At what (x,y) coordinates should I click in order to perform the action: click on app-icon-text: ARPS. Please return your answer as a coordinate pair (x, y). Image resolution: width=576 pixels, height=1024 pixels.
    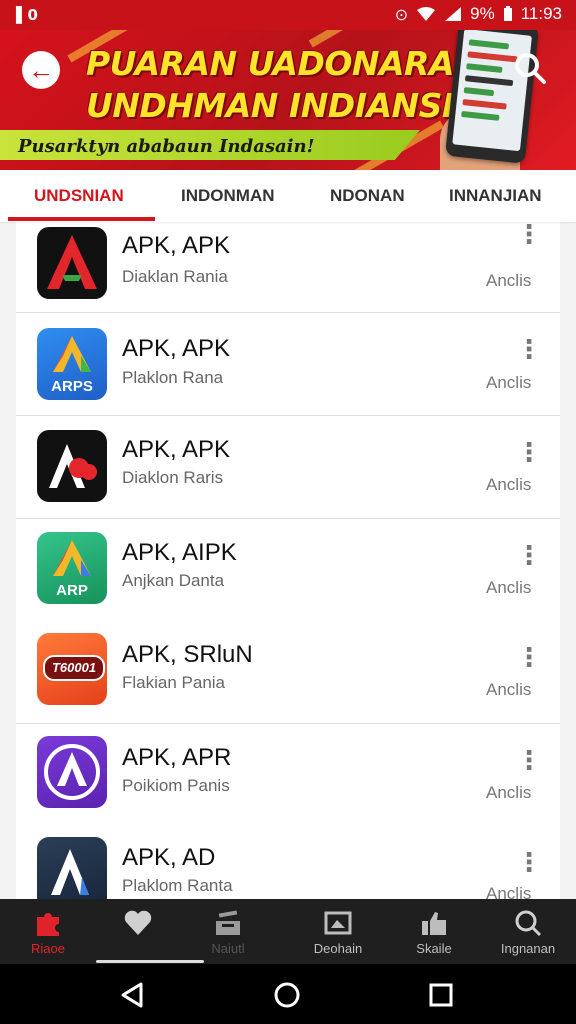
    Looking at the image, I should click on (72, 386).